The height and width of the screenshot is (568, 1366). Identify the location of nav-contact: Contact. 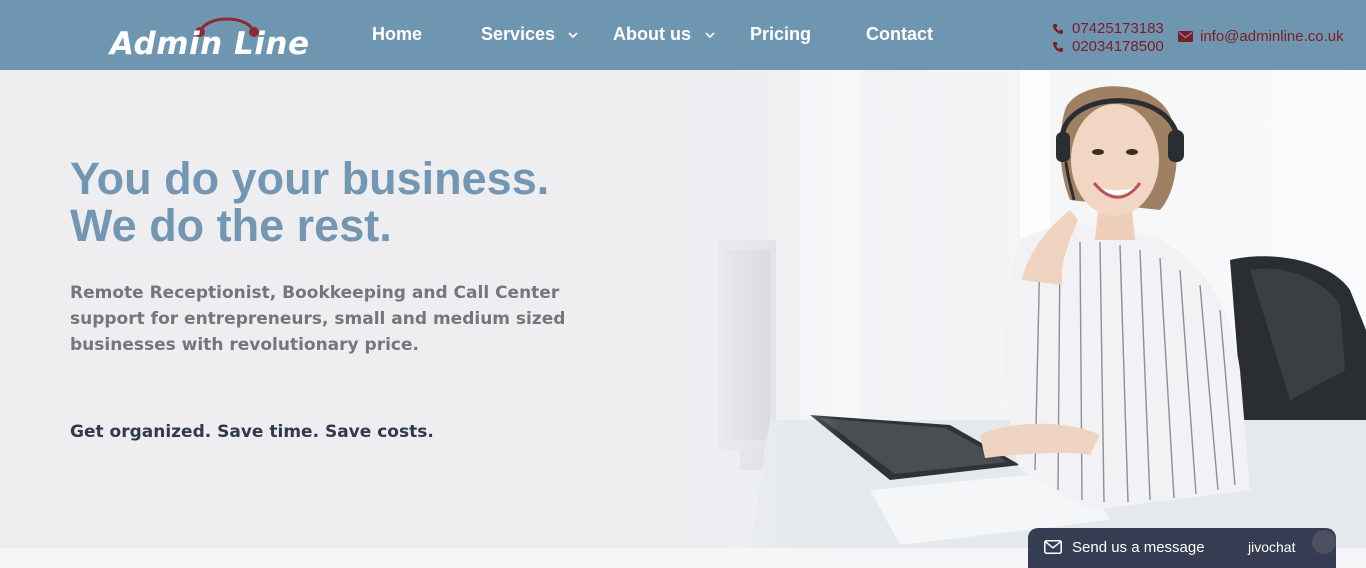
(899, 34).